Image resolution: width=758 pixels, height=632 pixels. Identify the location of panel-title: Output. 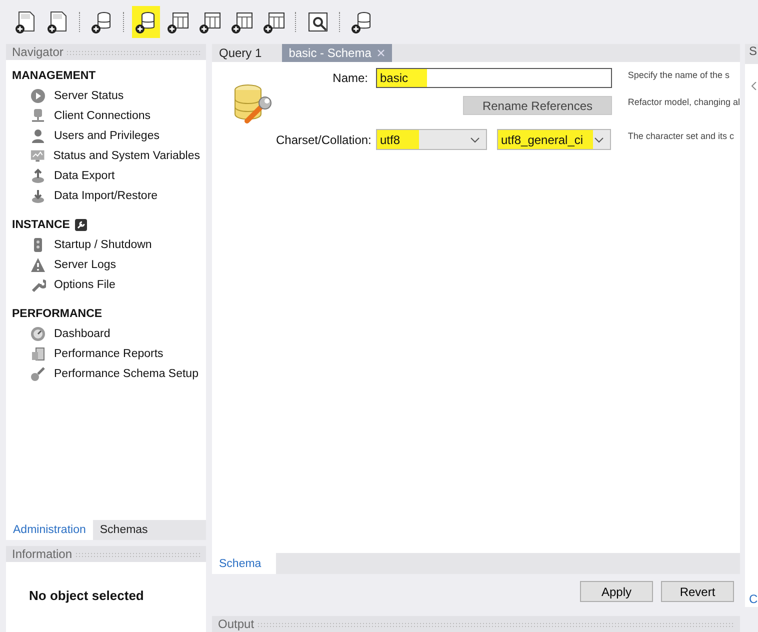
(236, 624).